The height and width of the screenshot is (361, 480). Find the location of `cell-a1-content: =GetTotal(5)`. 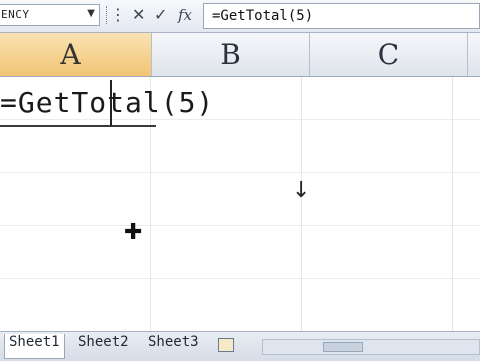

cell-a1-content: =GetTotal(5) is located at coordinates (107, 102).